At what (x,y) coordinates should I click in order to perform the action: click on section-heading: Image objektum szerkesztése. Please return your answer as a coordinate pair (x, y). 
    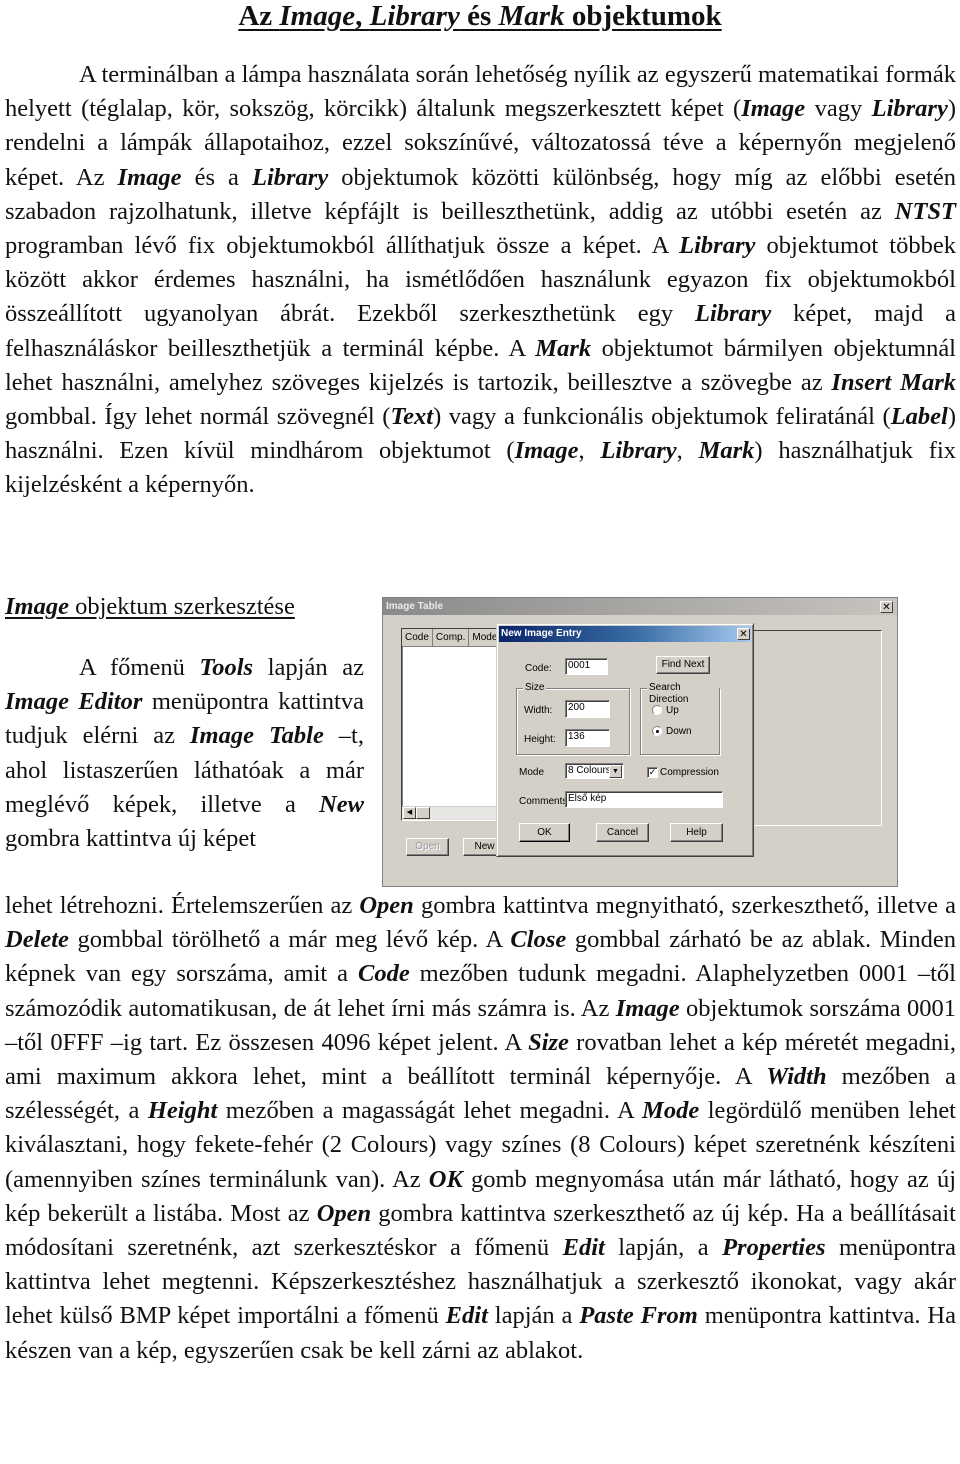
    Looking at the image, I should click on (150, 607).